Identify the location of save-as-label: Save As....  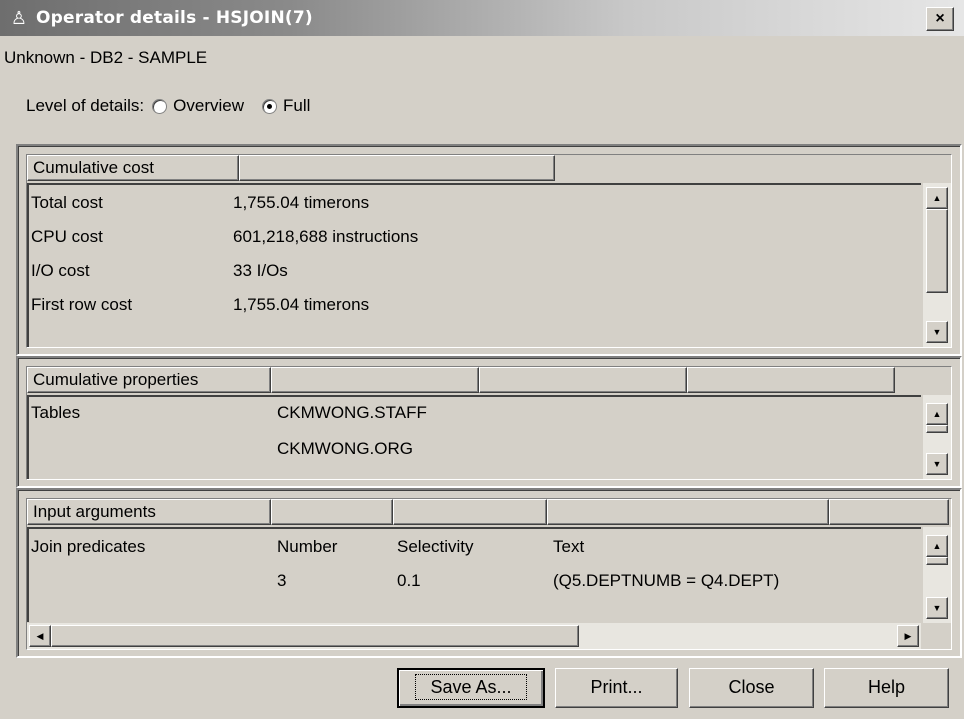
(471, 687).